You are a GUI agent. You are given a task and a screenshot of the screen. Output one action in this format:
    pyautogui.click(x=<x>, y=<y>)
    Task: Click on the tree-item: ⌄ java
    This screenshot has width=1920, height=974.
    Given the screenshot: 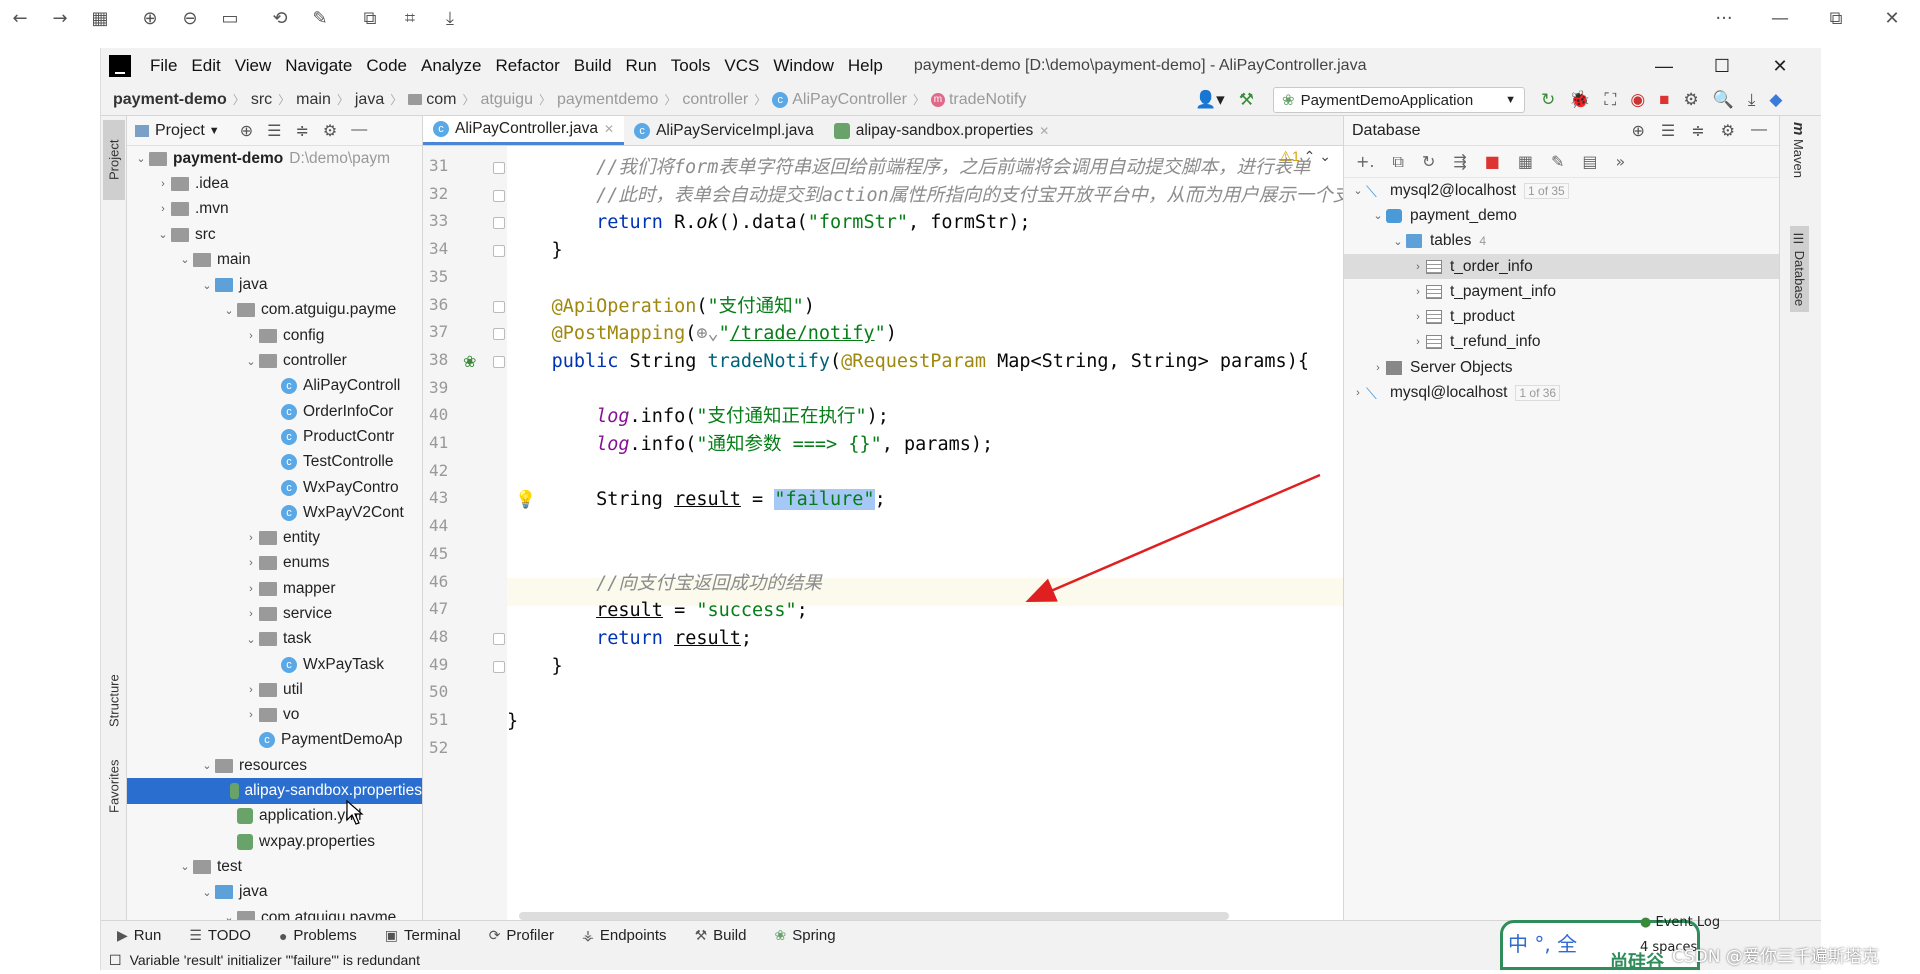 What is the action you would take?
    pyautogui.click(x=274, y=284)
    